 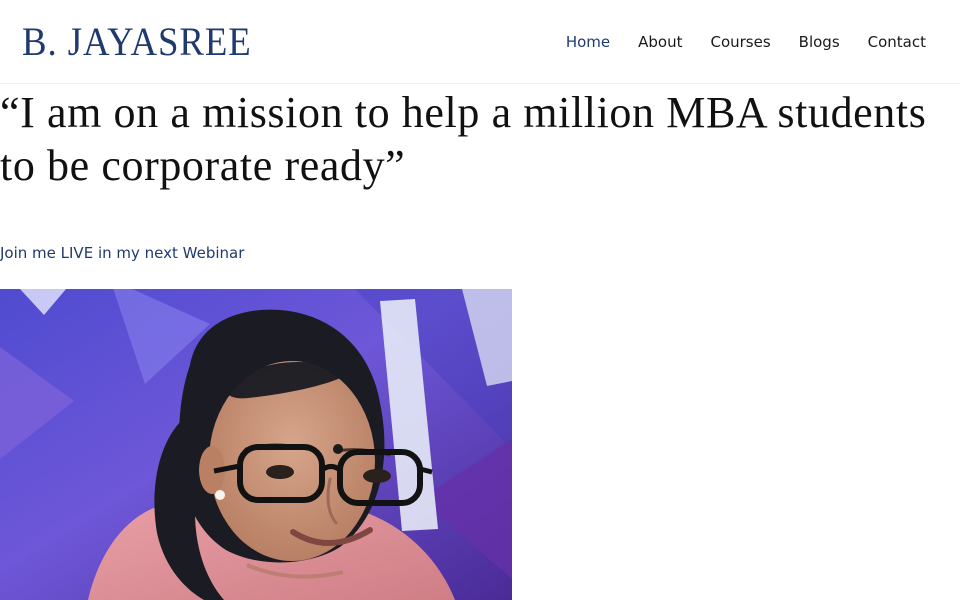 What do you see at coordinates (137, 42) in the screenshot?
I see `site-logo: B. JAYASREE` at bounding box center [137, 42].